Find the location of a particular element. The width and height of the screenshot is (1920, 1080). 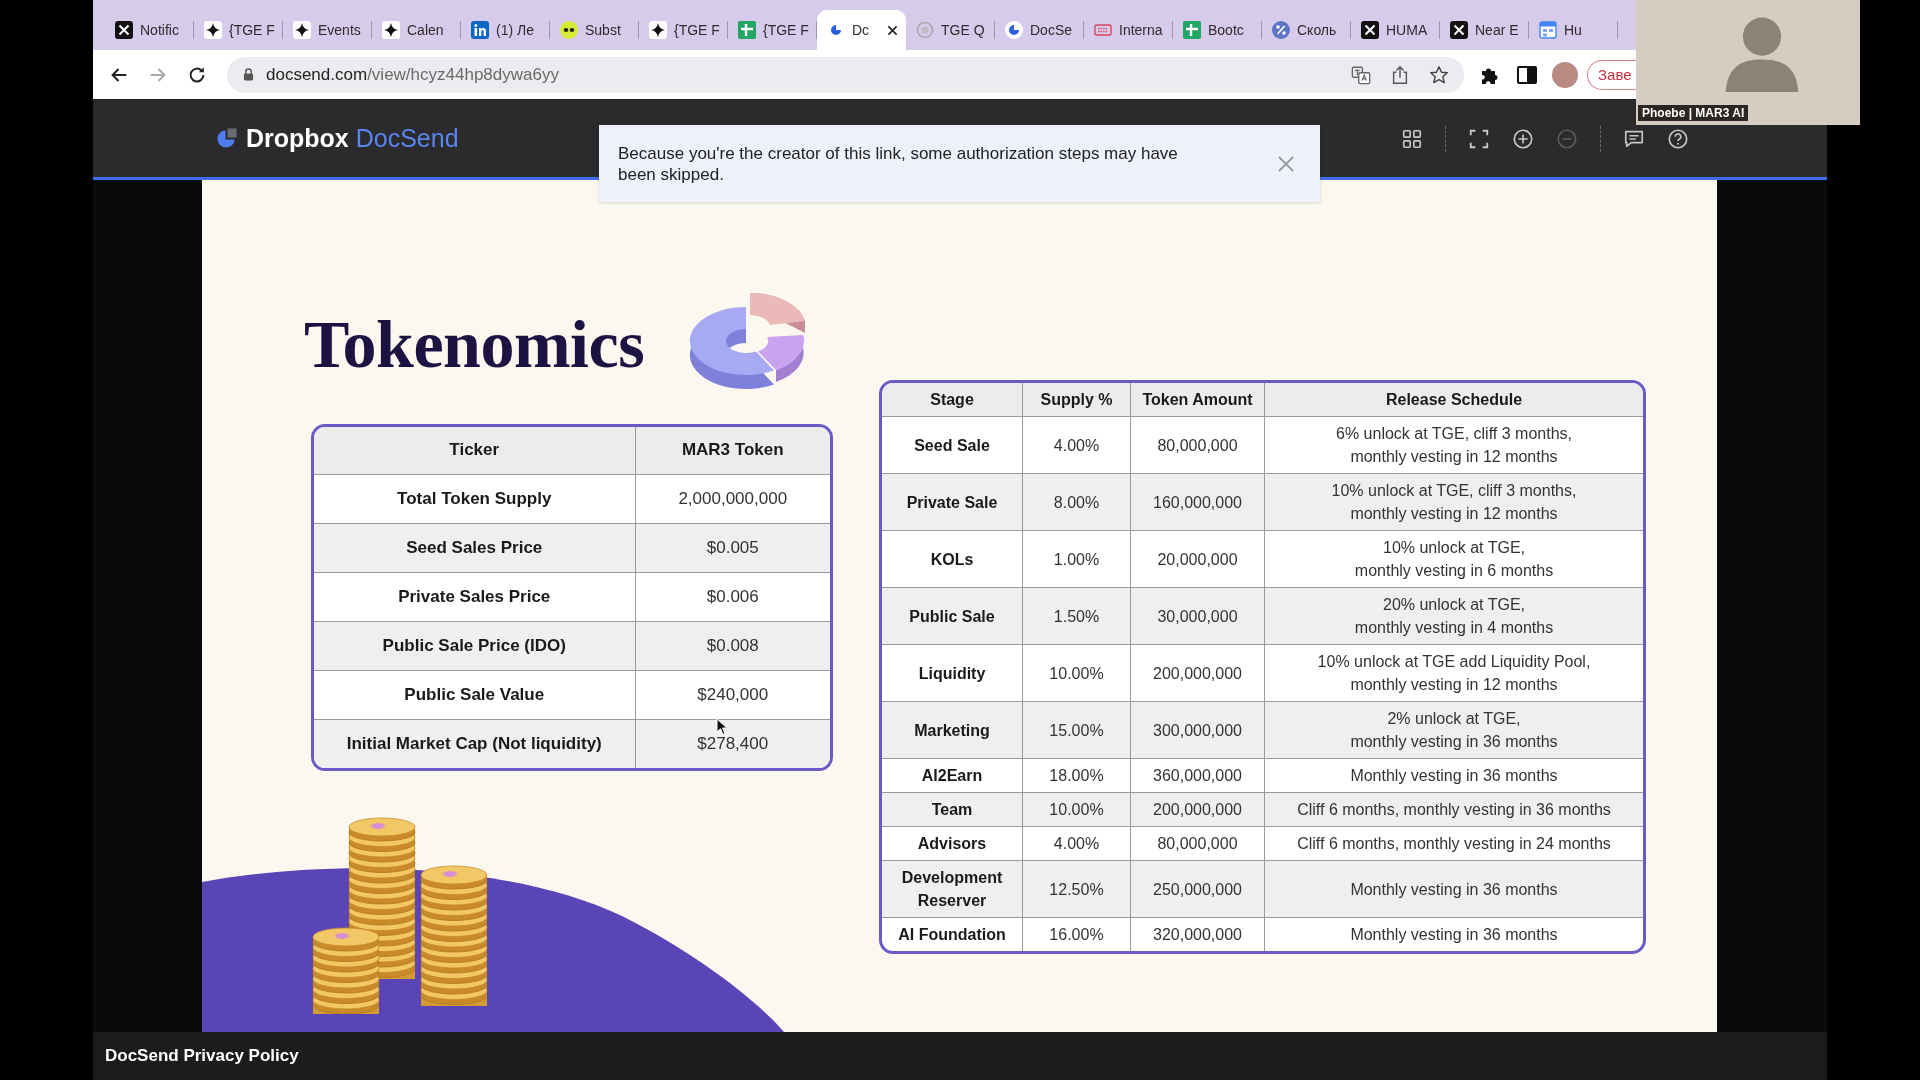

column-header: Supply % is located at coordinates (1076, 400).